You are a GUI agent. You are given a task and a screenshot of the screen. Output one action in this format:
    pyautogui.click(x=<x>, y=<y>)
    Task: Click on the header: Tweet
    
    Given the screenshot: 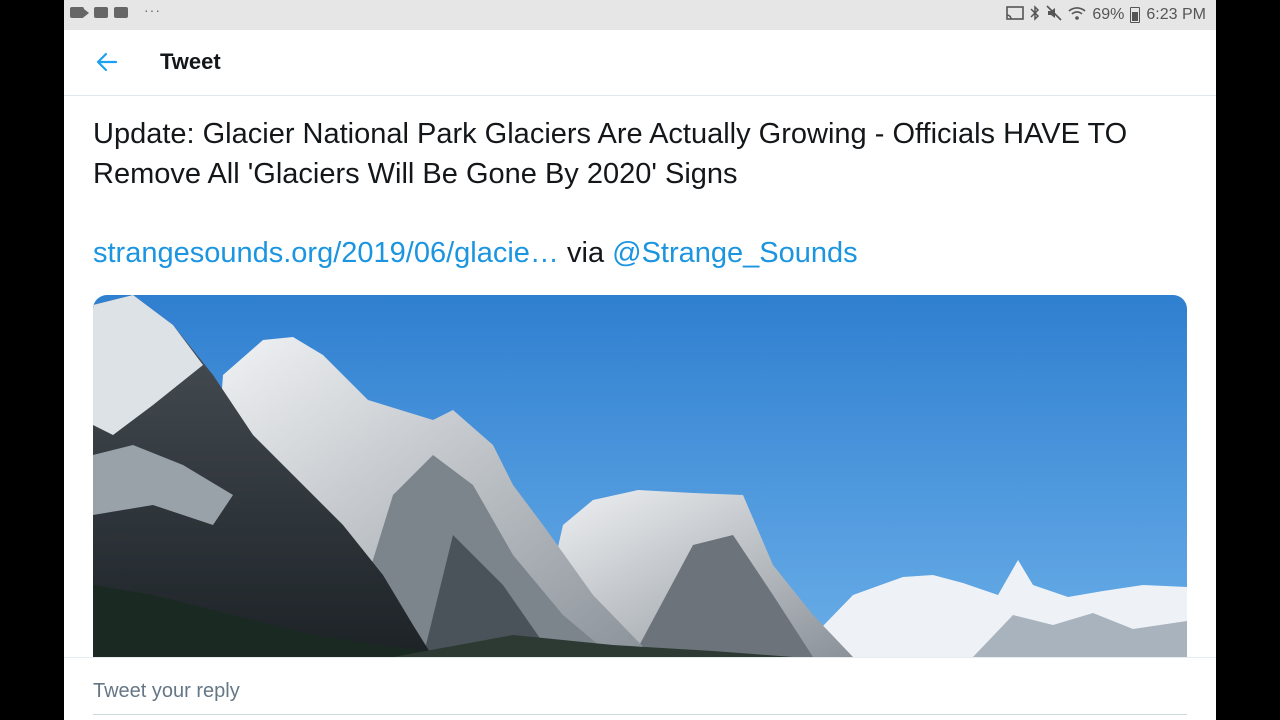 What is the action you would take?
    pyautogui.click(x=640, y=63)
    